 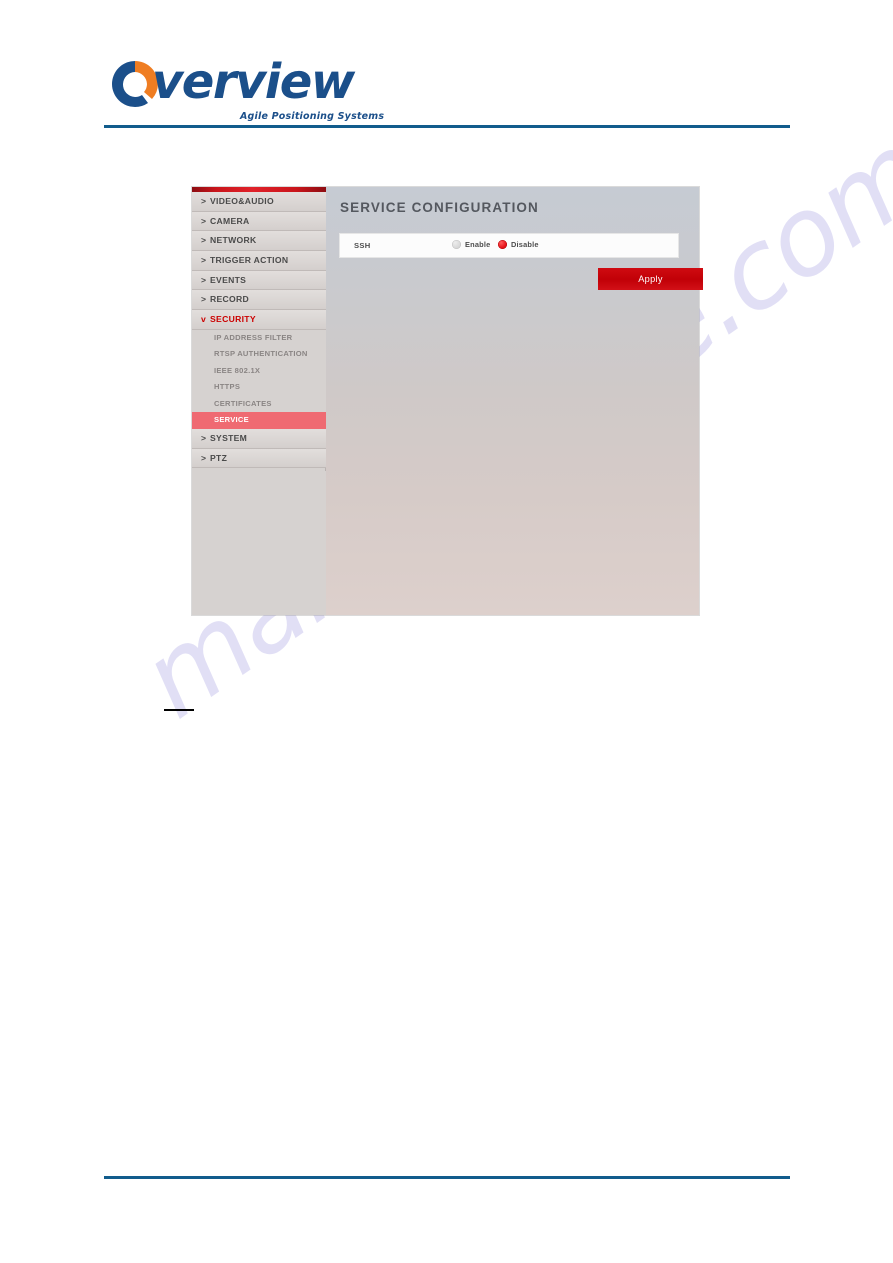 I want to click on sidebar-item-record: > RECORD, so click(x=259, y=300).